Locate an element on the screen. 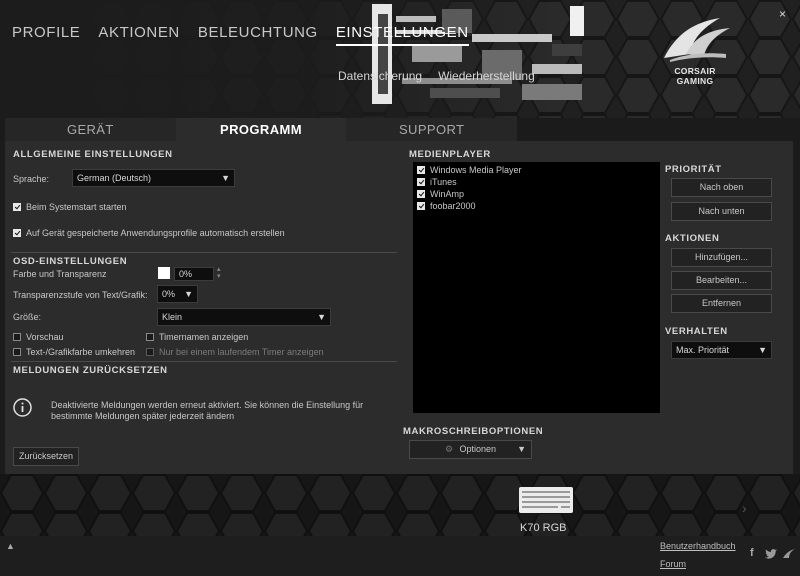 The image size is (800, 576). forum-link: Forum is located at coordinates (673, 564).